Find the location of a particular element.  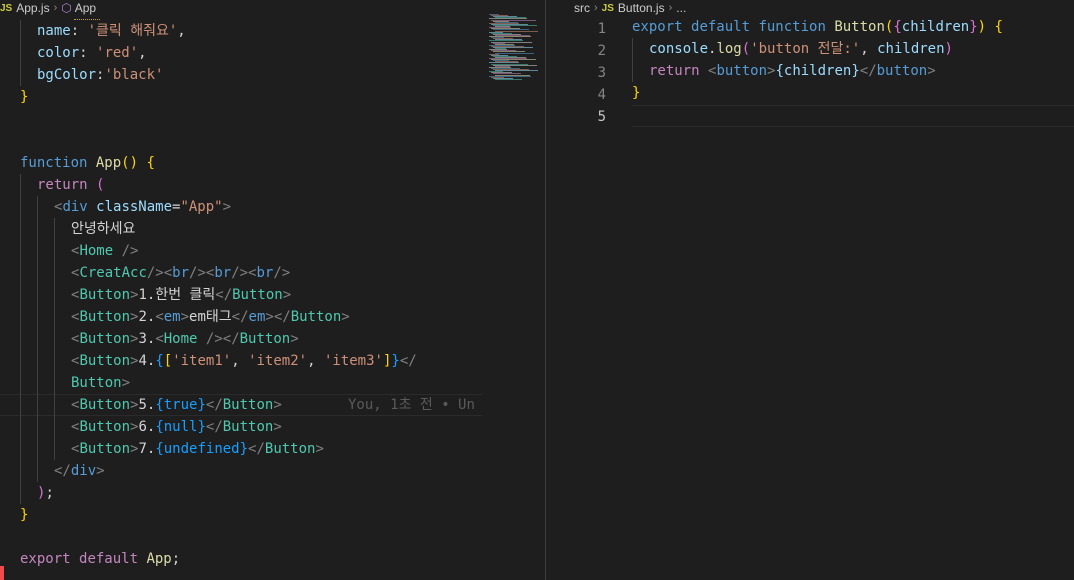

code-line: </div> is located at coordinates (62, 471).